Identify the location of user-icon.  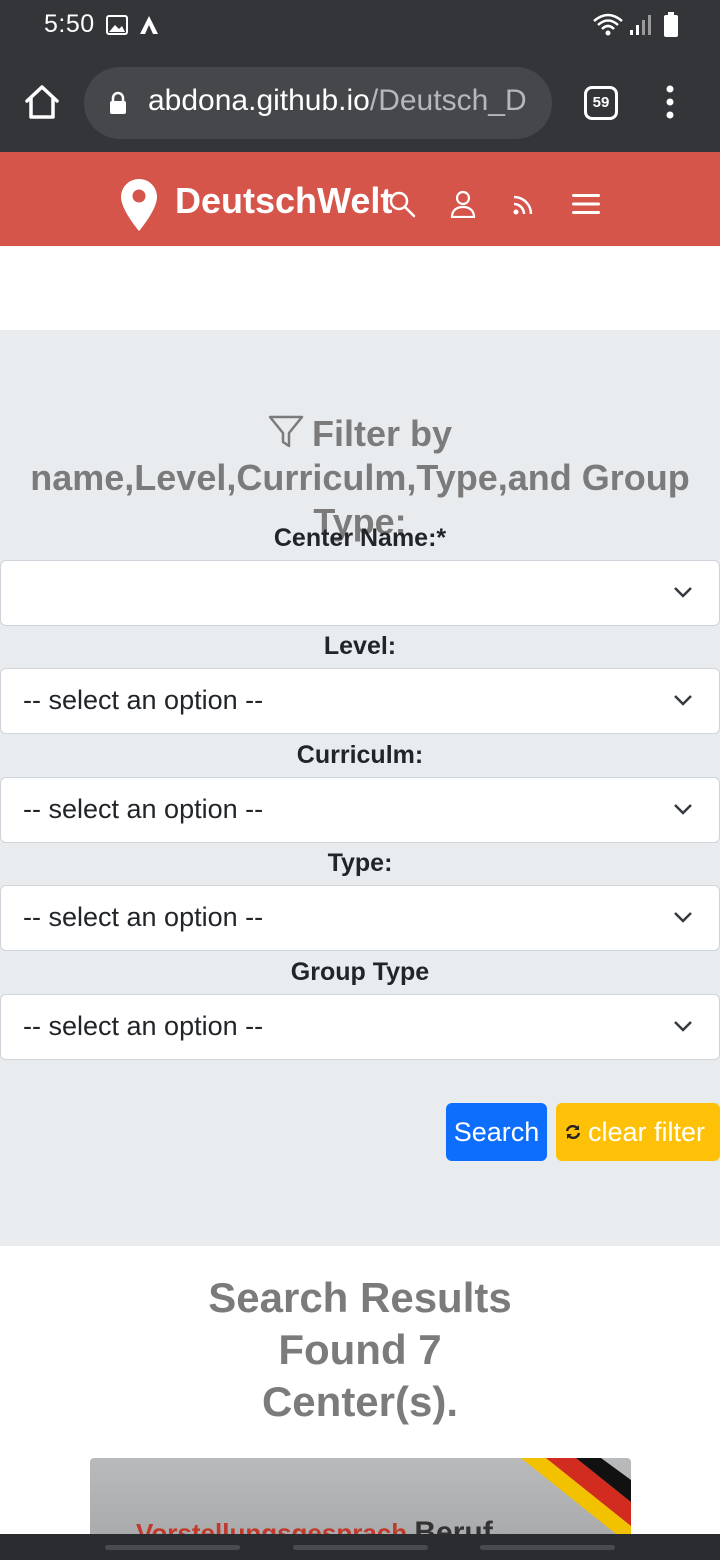
(463, 204).